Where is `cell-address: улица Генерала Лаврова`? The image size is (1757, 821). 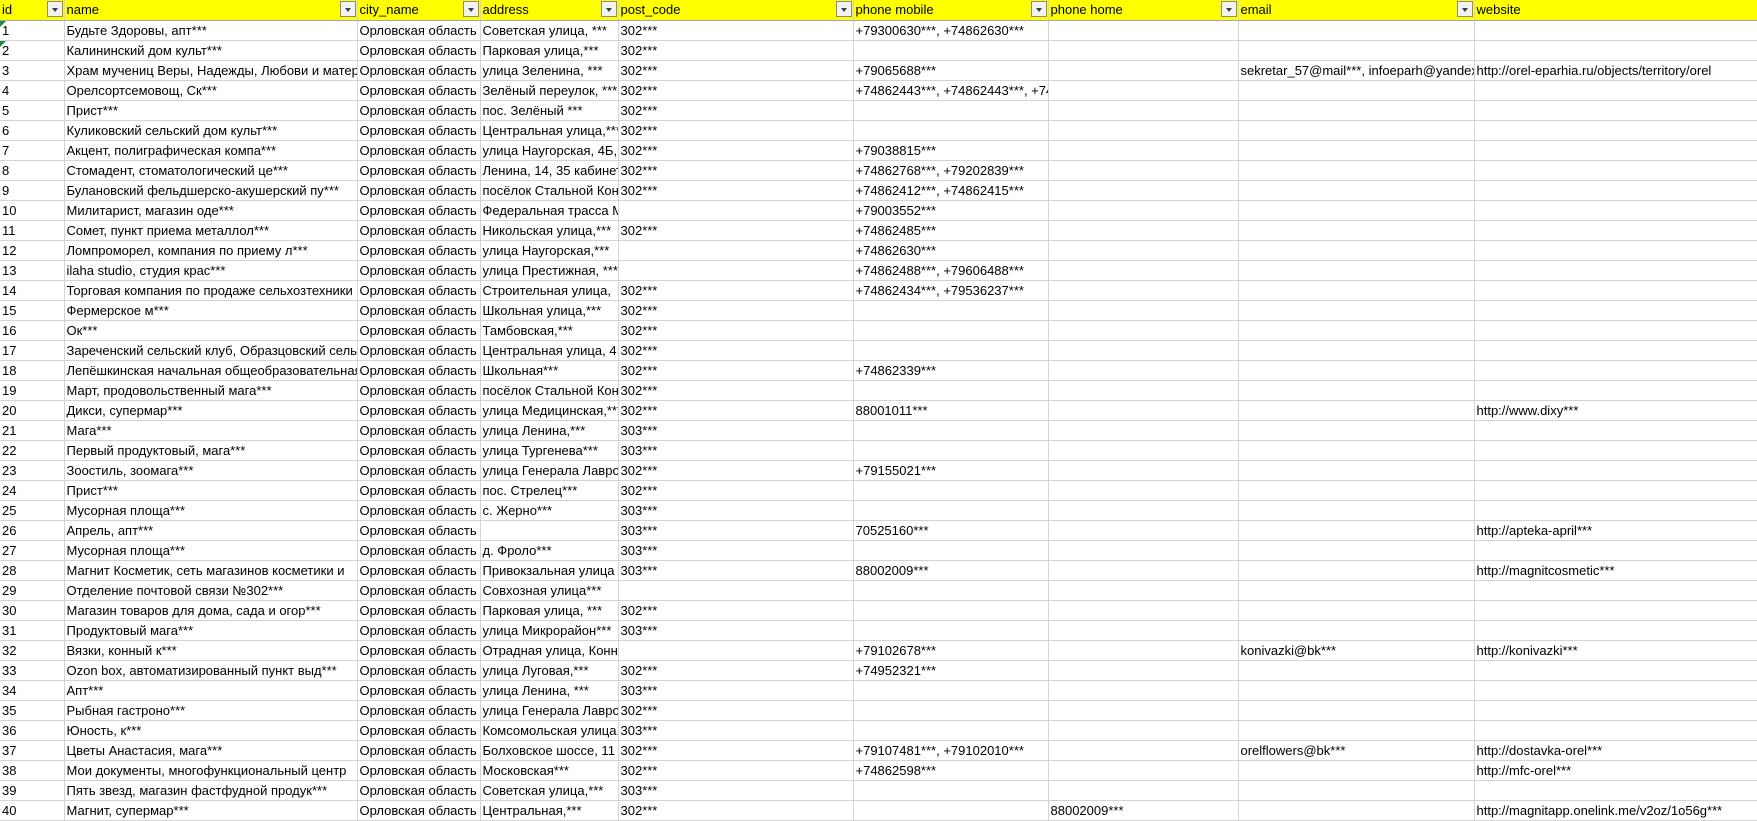 cell-address: улица Генерала Лаврова is located at coordinates (549, 470).